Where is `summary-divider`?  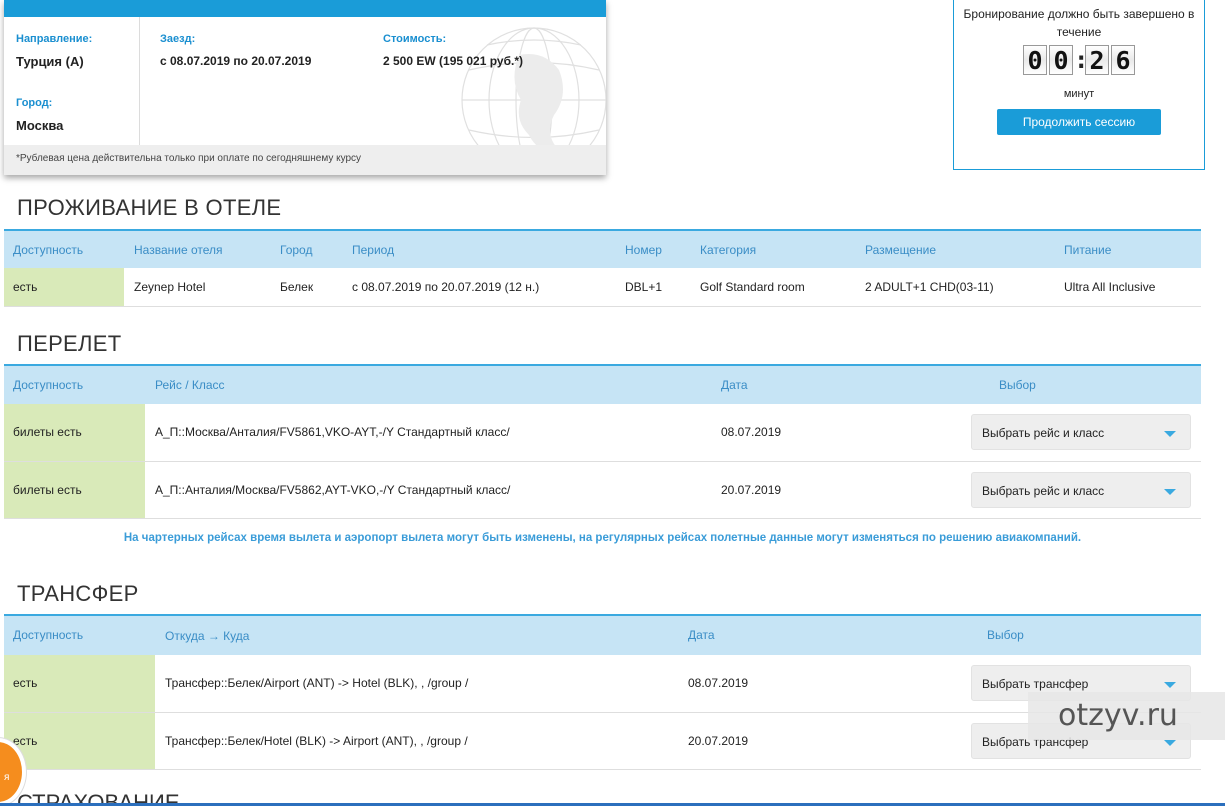
summary-divider is located at coordinates (139, 81).